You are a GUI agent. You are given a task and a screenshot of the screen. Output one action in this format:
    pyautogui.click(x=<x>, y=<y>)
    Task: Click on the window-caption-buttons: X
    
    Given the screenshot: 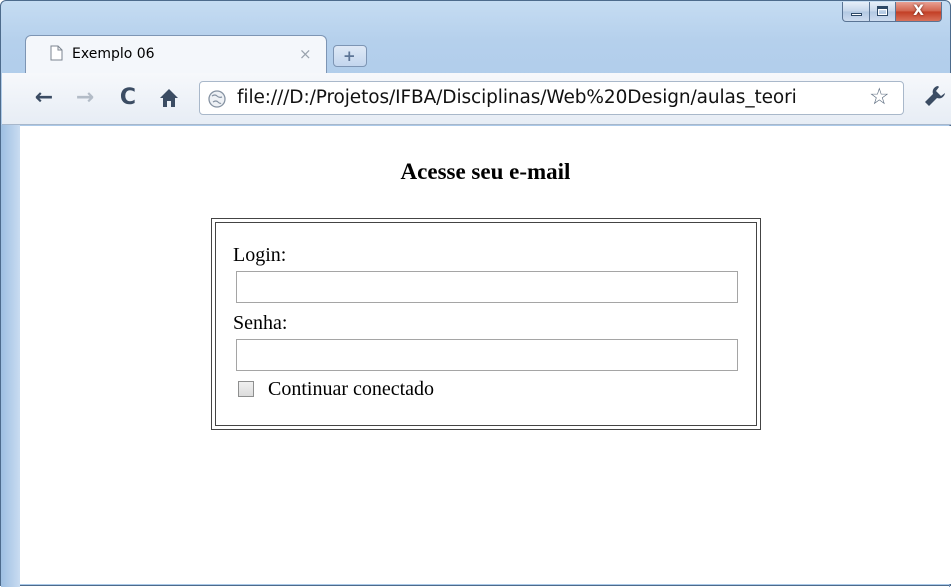 What is the action you would take?
    pyautogui.click(x=892, y=12)
    